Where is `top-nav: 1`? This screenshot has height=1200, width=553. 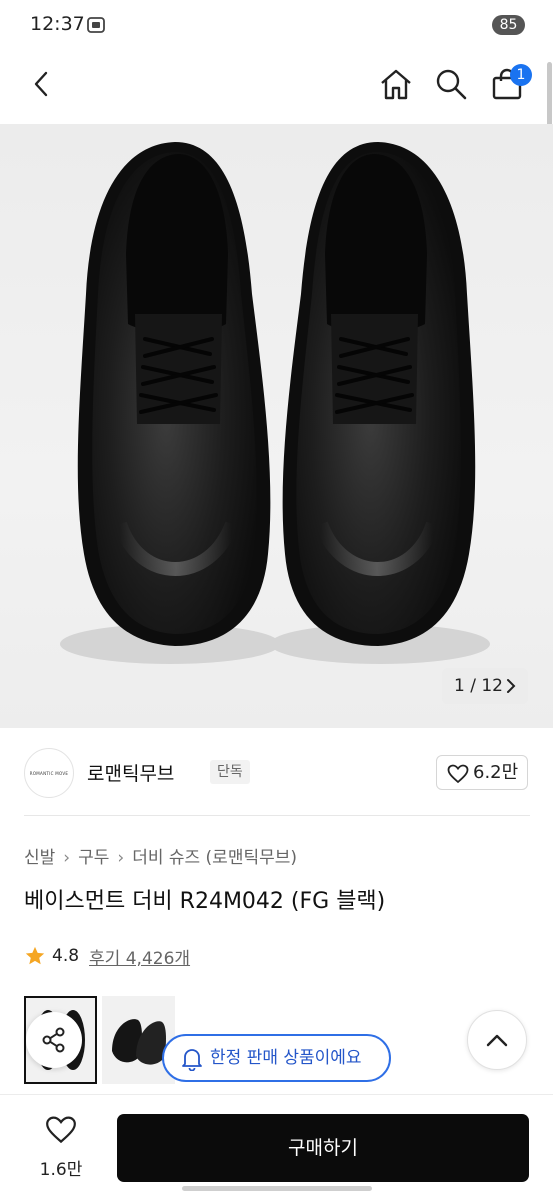
top-nav: 1 is located at coordinates (276, 84).